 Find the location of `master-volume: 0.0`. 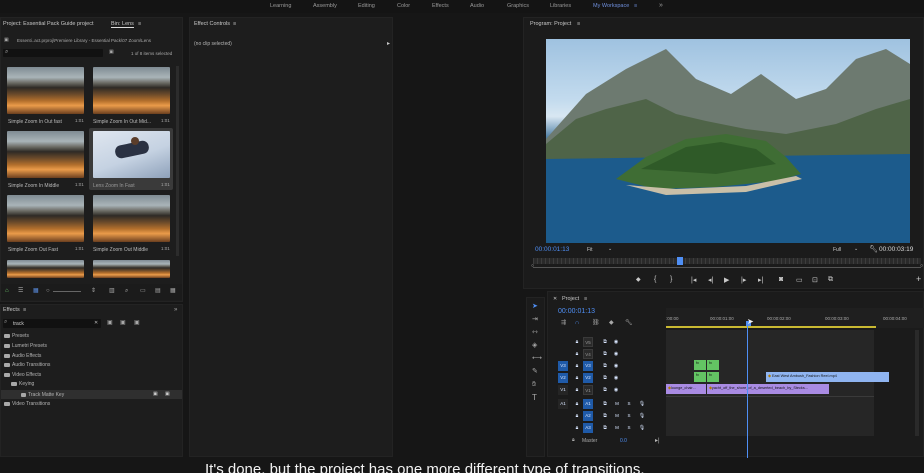

master-volume: 0.0 is located at coordinates (623, 441).